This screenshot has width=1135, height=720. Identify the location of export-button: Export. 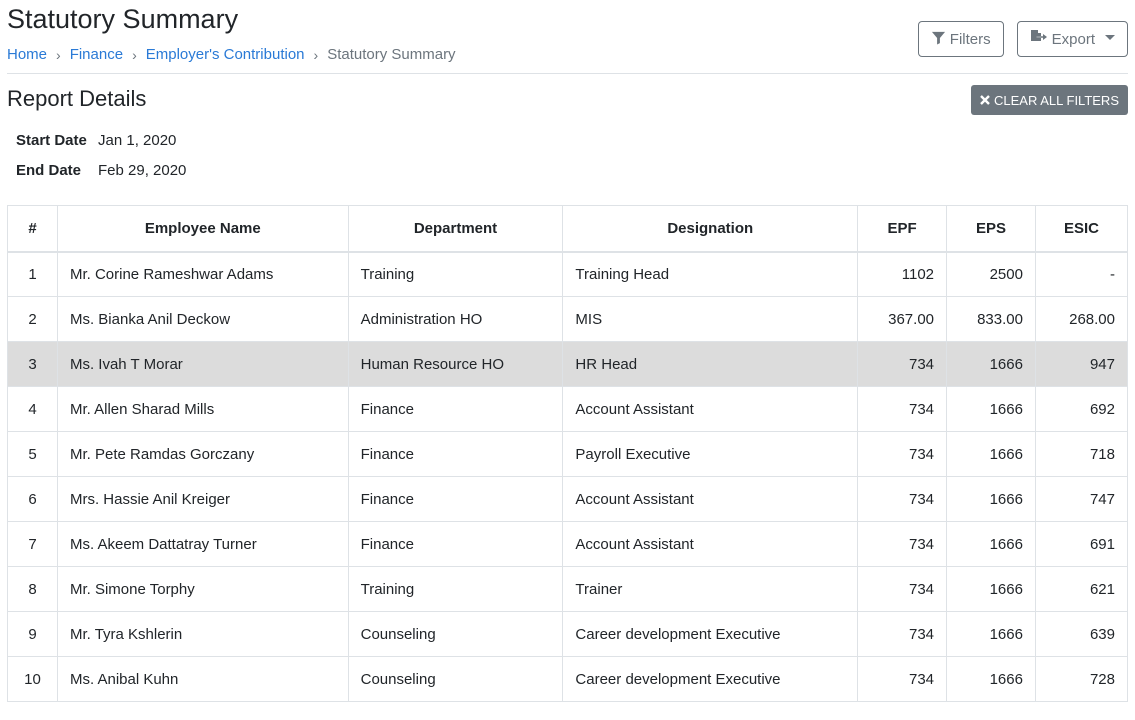
(1072, 39).